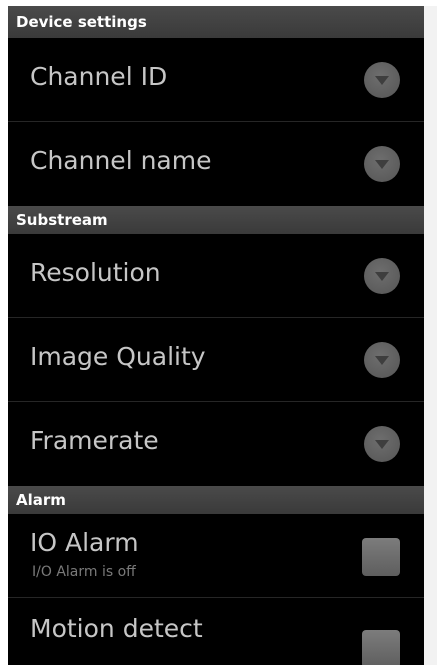  I want to click on setting-title: Channel ID, so click(99, 76).